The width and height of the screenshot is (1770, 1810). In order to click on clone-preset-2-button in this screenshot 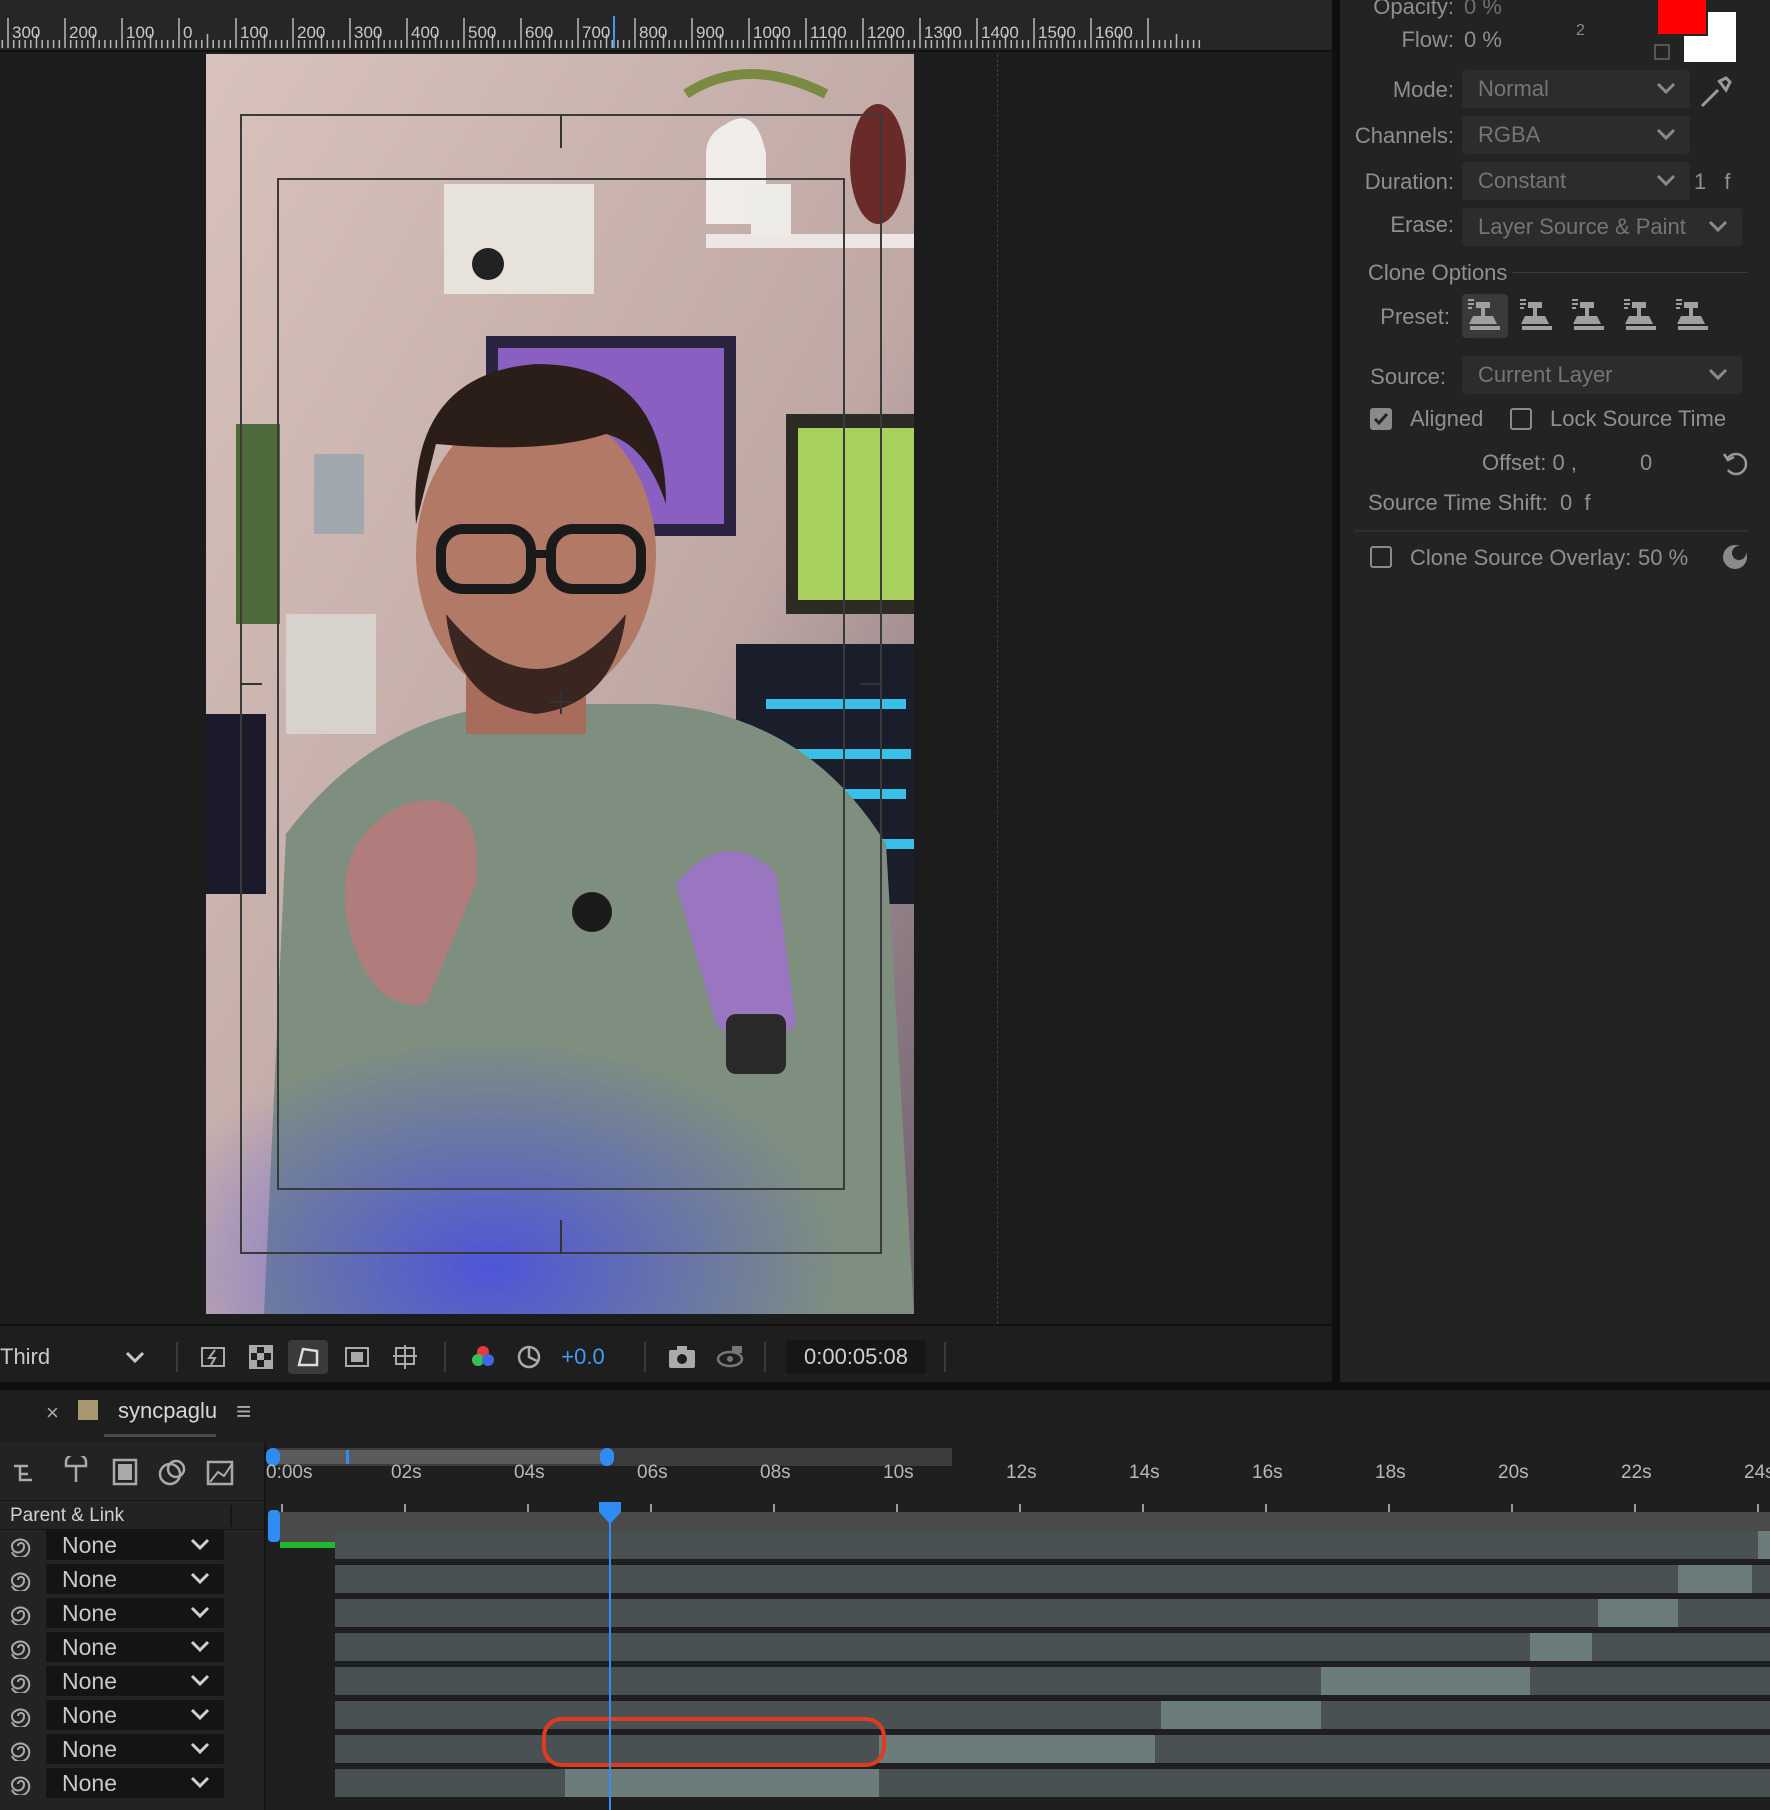, I will do `click(1537, 316)`.